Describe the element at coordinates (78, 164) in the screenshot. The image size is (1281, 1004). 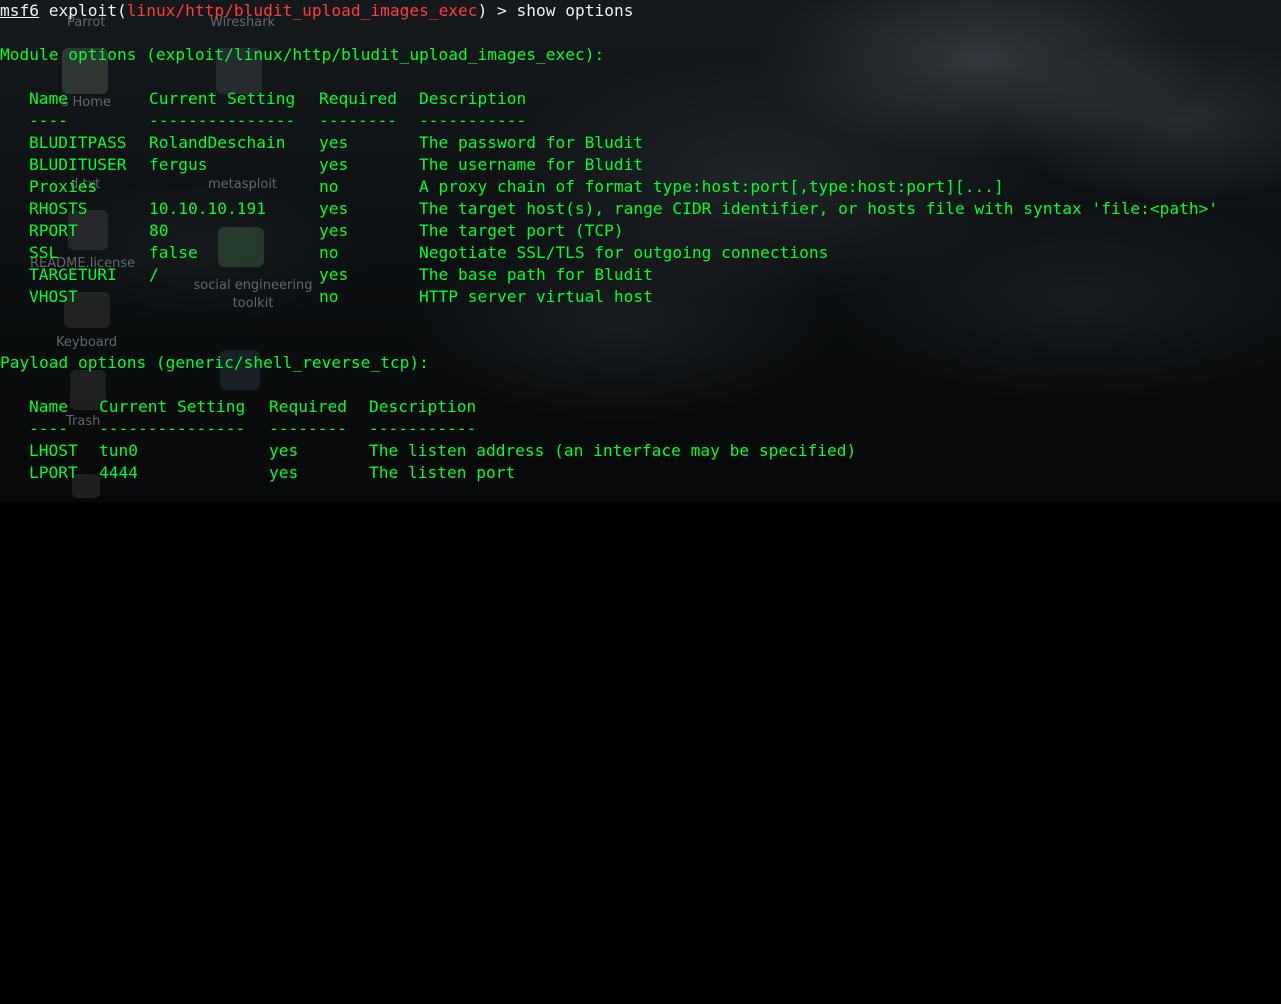
I see `module-row-name: BLUDITUSER` at that location.